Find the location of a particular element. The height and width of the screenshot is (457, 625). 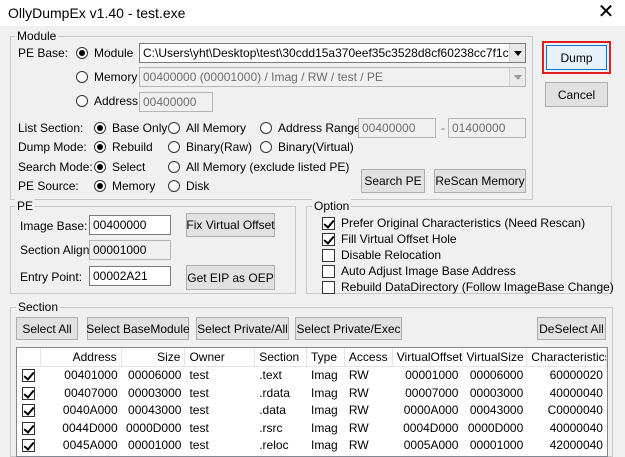

cell-virtualoffset: 0004D000 is located at coordinates (431, 427).